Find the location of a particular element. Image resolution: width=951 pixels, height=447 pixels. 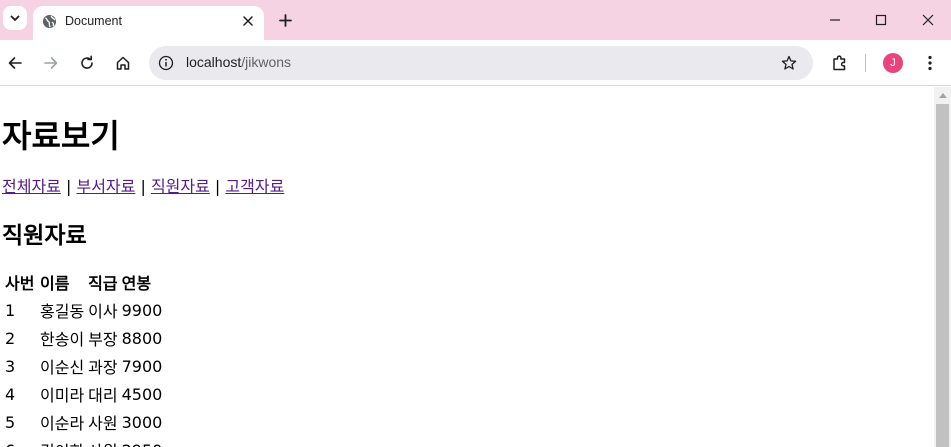

page-title: 자료보기 is located at coordinates (61, 136).